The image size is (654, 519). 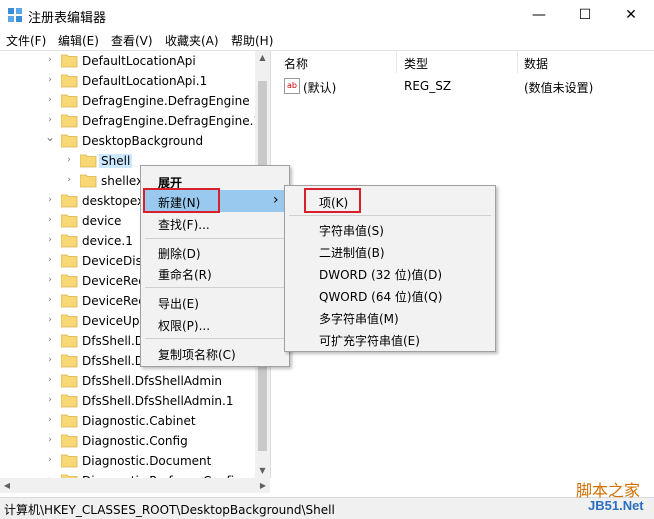 I want to click on tree-item-label: device, so click(x=102, y=221).